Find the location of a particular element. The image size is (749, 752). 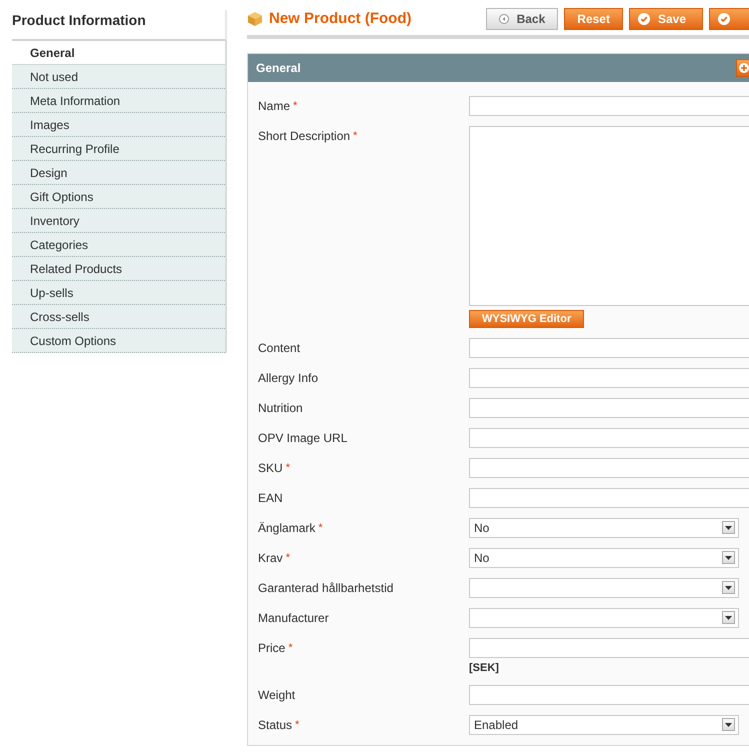

sidebar-tab: Inventory is located at coordinates (118, 221).